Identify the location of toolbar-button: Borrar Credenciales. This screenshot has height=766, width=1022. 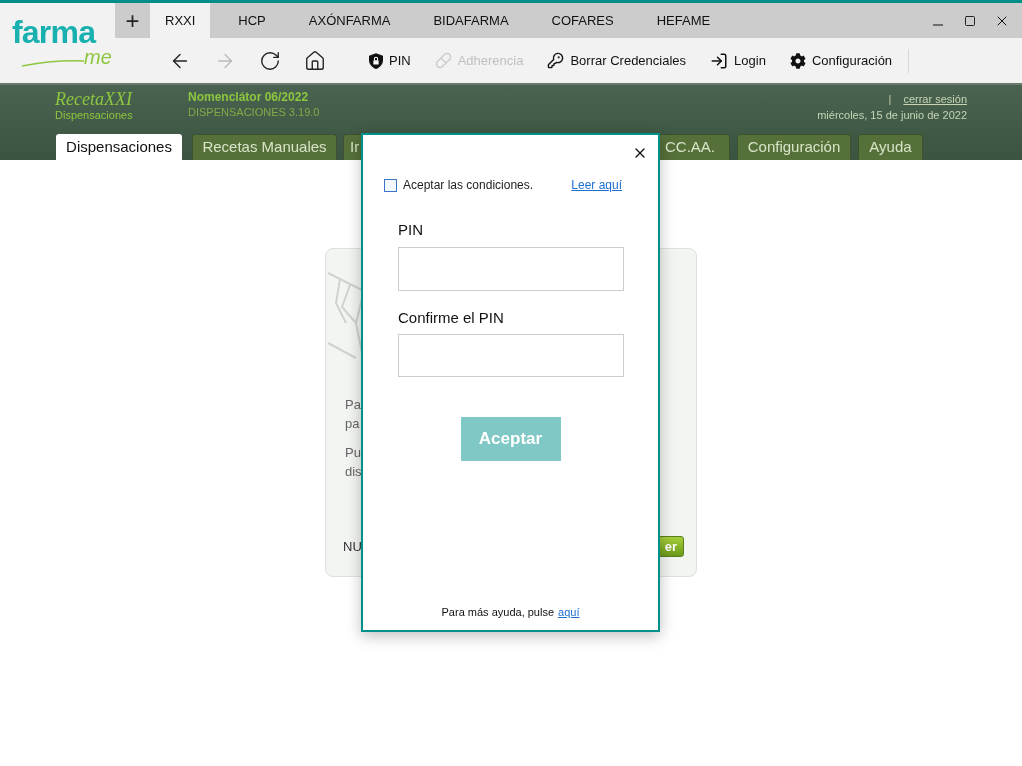
(617, 60).